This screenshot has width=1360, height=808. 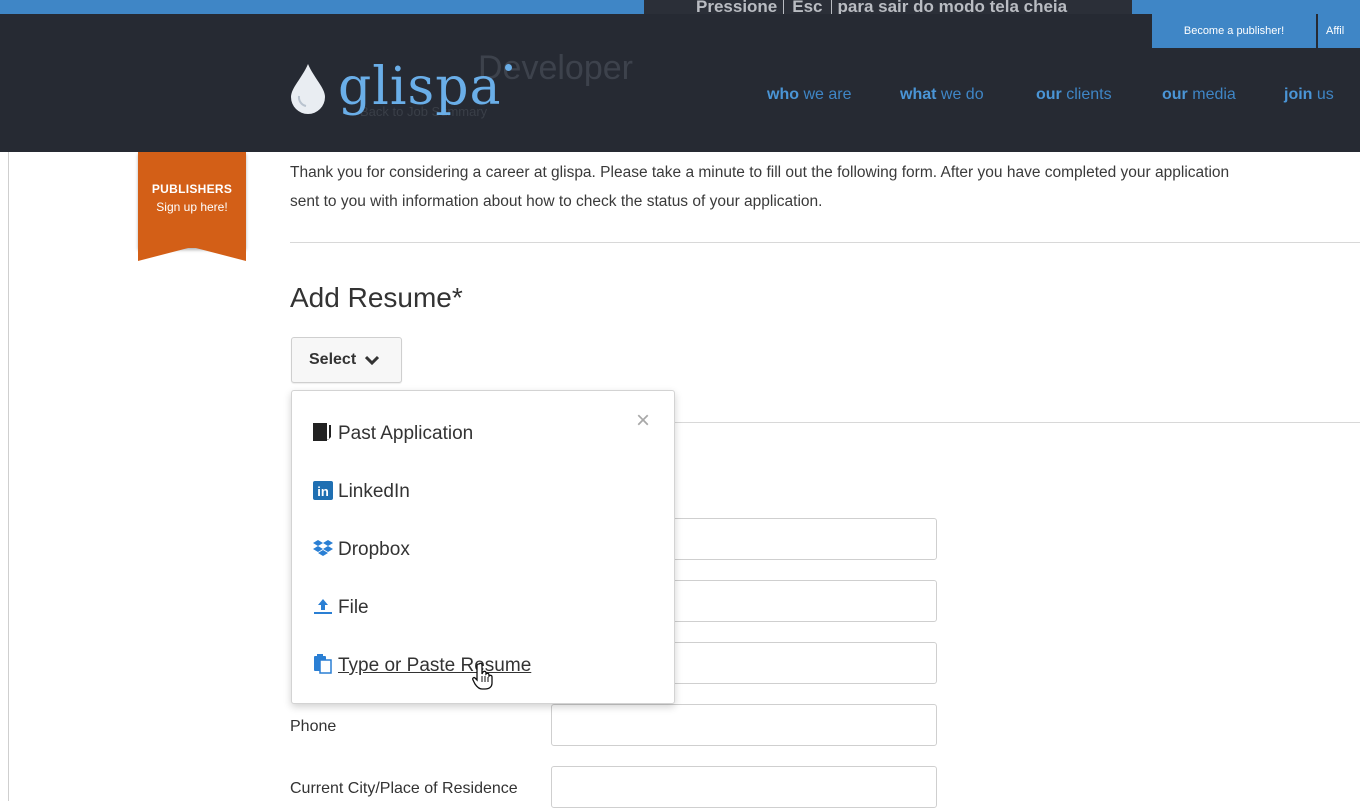 What do you see at coordinates (406, 433) in the screenshot?
I see `option-label: Past Application` at bounding box center [406, 433].